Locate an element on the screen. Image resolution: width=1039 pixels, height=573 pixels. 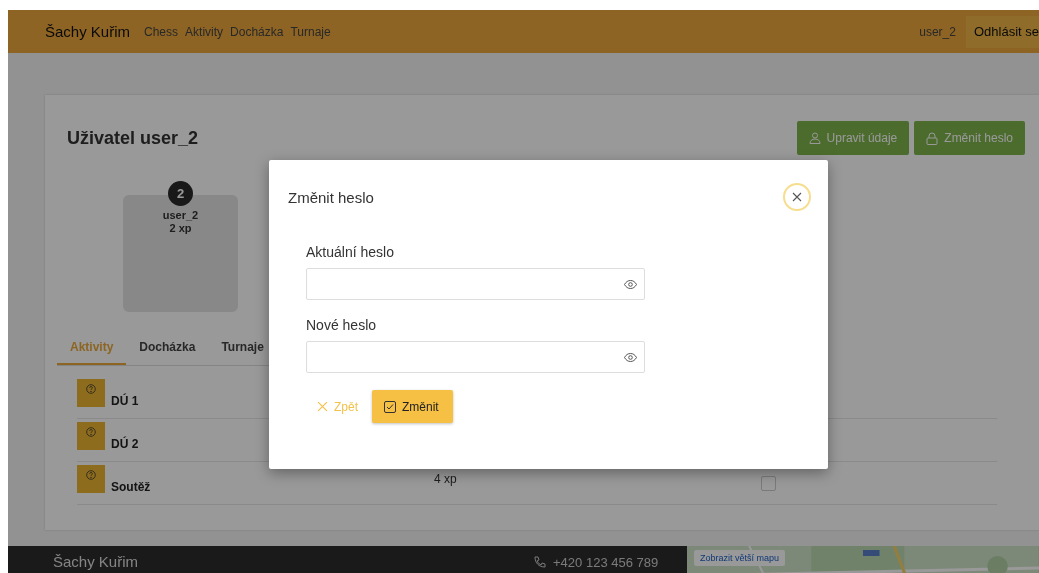
player-xp: 2 xp is located at coordinates (180, 228).